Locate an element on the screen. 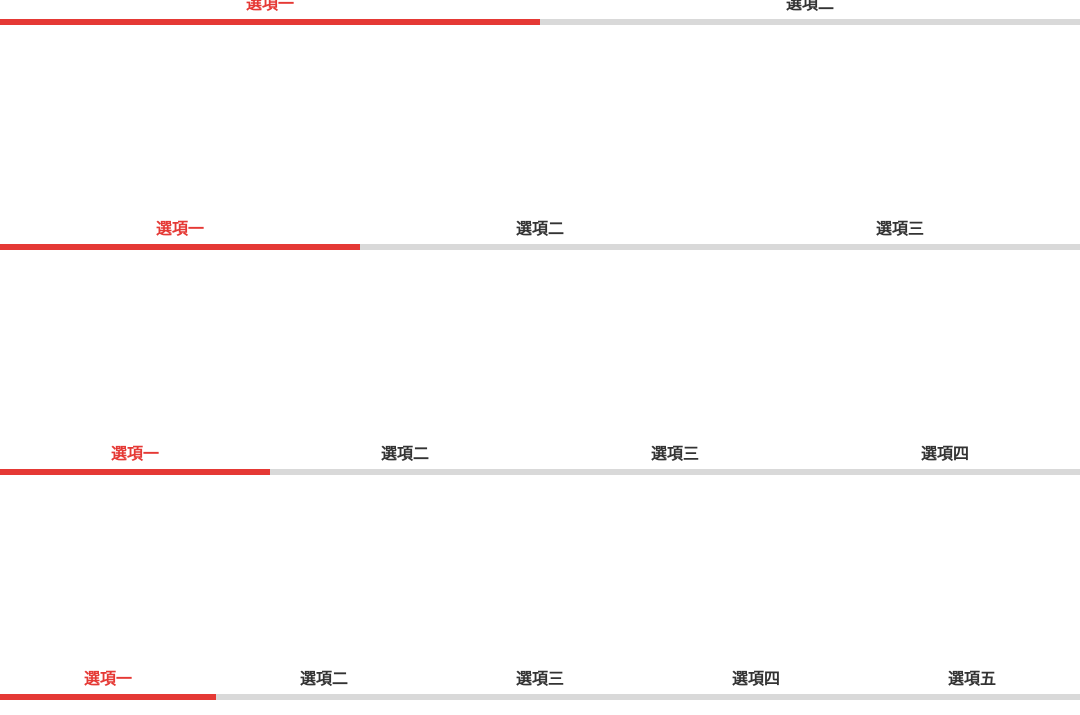 This screenshot has height=715, width=1080. tab-bar-three: 選項一 選項二 選項三 is located at coordinates (540, 230).